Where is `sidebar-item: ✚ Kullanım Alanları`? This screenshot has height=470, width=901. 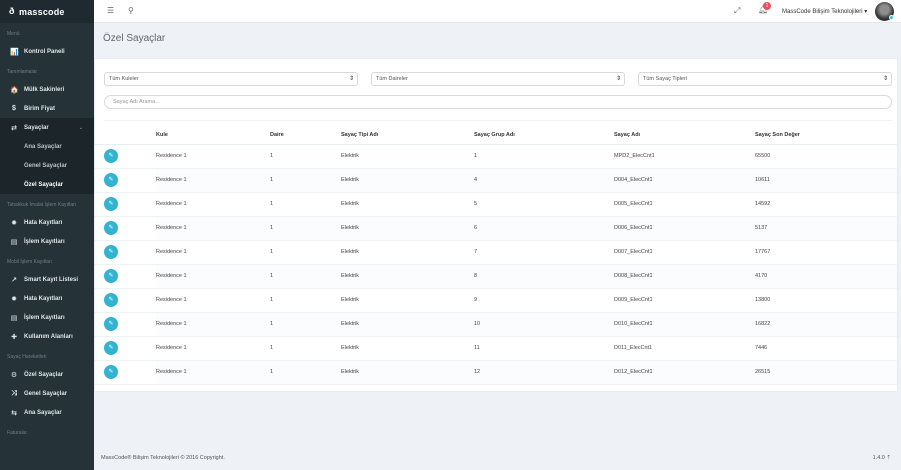 sidebar-item: ✚ Kullanım Alanları is located at coordinates (47, 336).